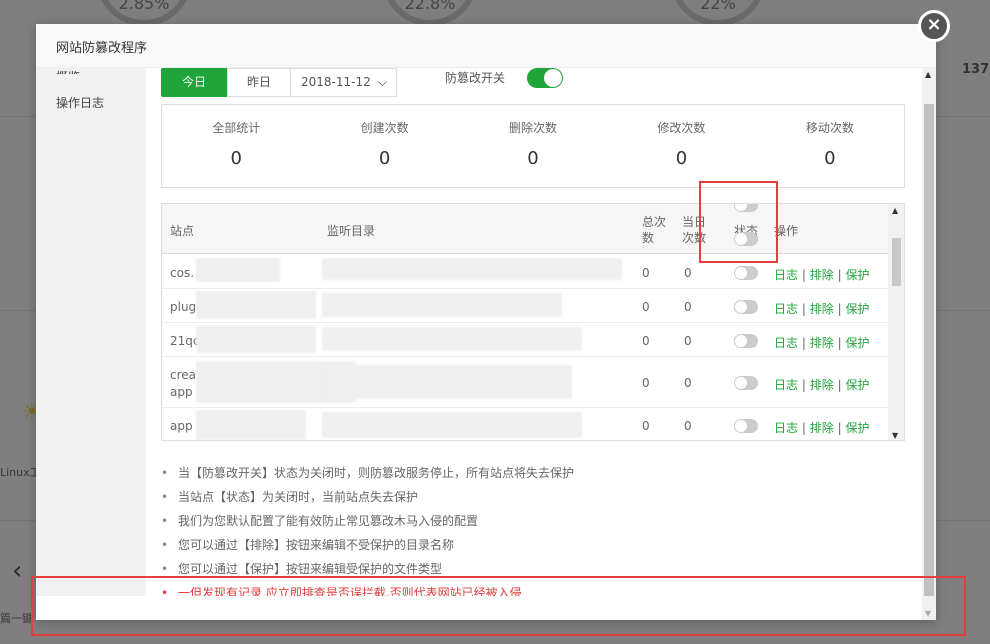 This screenshot has width=990, height=644. Describe the element at coordinates (681, 128) in the screenshot. I see `stat-label: 修改次数` at that location.